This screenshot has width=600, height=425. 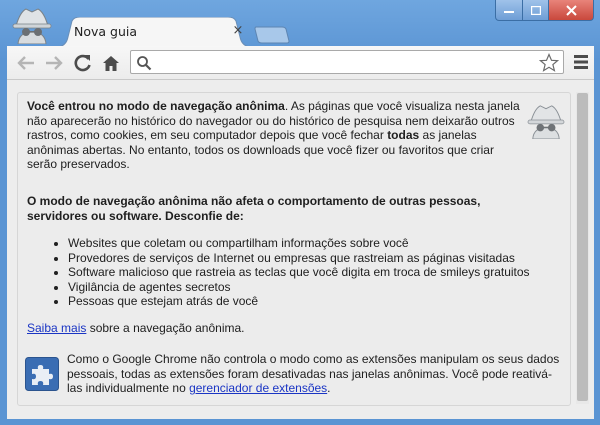 I want to click on window-controls, so click(x=544, y=10).